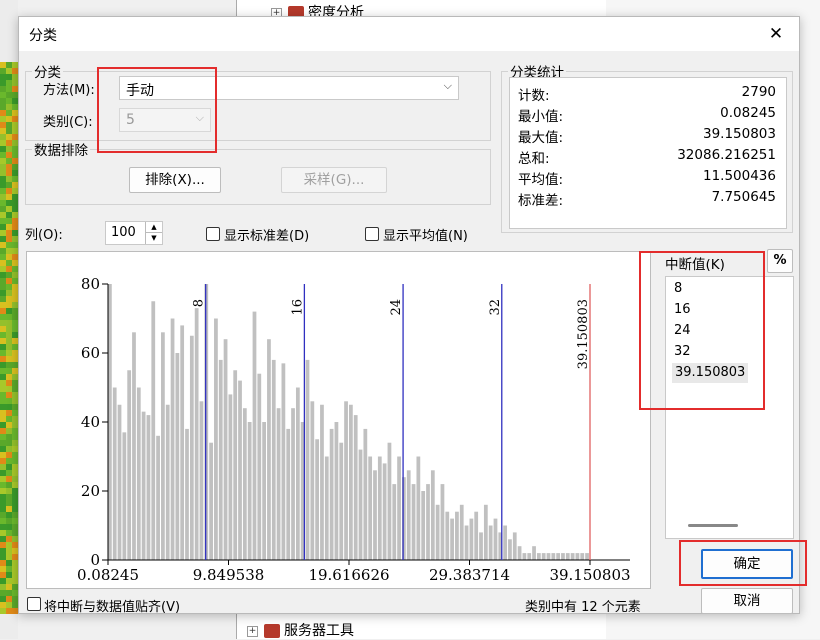  Describe the element at coordinates (213, 234) in the screenshot. I see `show-std-dev-checkbox` at that location.